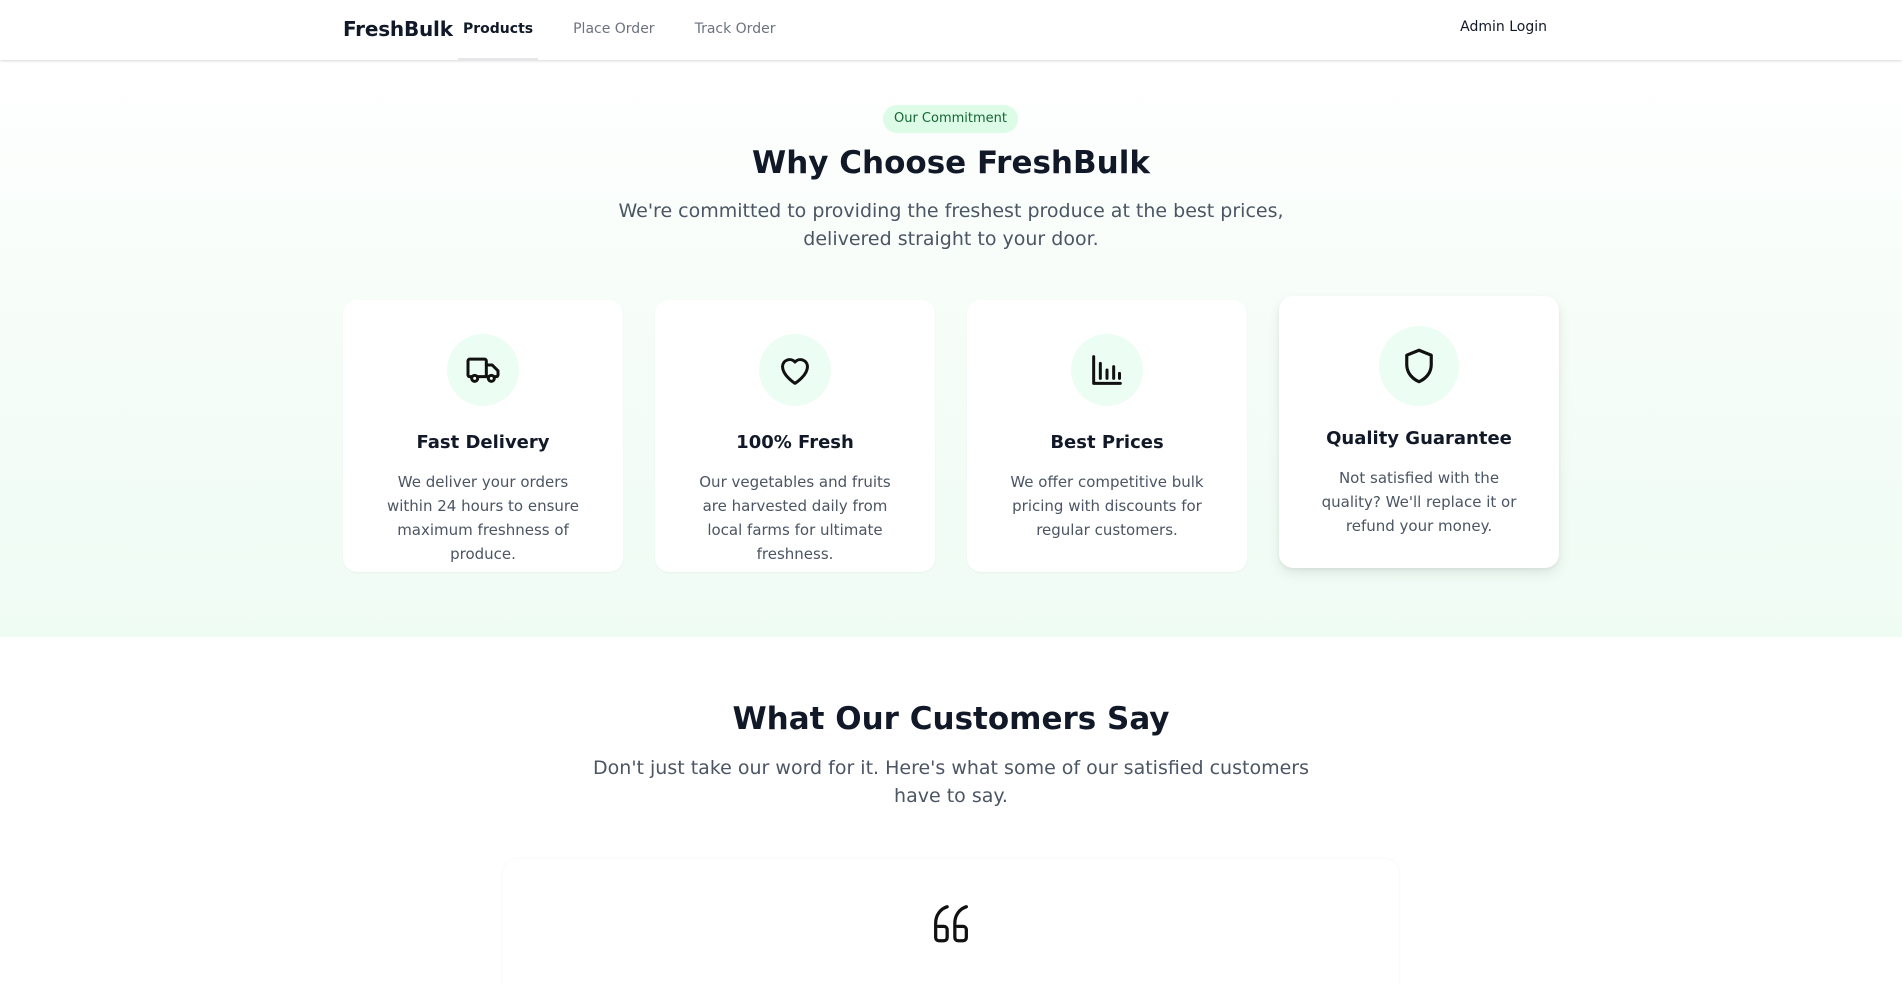 The height and width of the screenshot is (984, 1902). I want to click on nav-link-products: Products, so click(498, 30).